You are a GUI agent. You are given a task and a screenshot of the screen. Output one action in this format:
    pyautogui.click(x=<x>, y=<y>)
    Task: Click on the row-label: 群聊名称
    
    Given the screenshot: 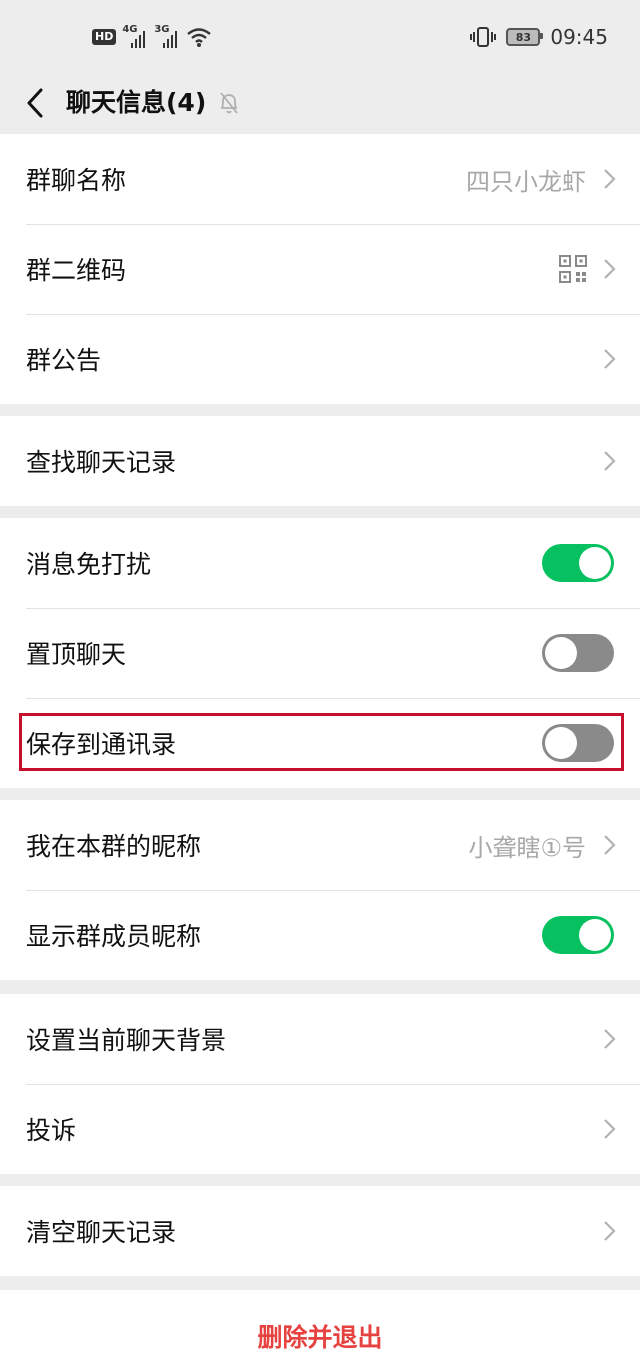 What is the action you would take?
    pyautogui.click(x=76, y=180)
    